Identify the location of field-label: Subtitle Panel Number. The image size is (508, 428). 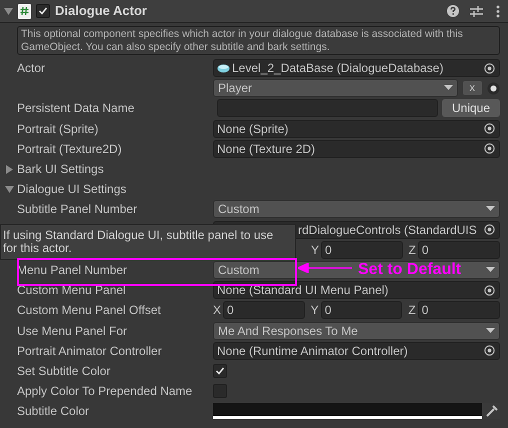
(77, 209).